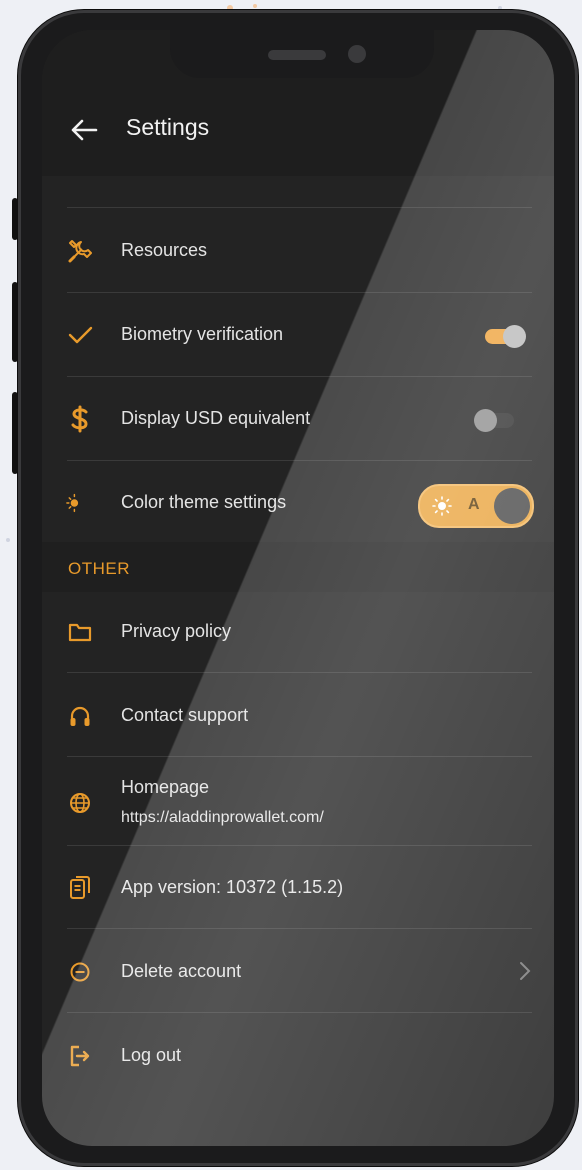 This screenshot has width=582, height=1170. I want to click on settings-row-resources: Resources, so click(298, 251).